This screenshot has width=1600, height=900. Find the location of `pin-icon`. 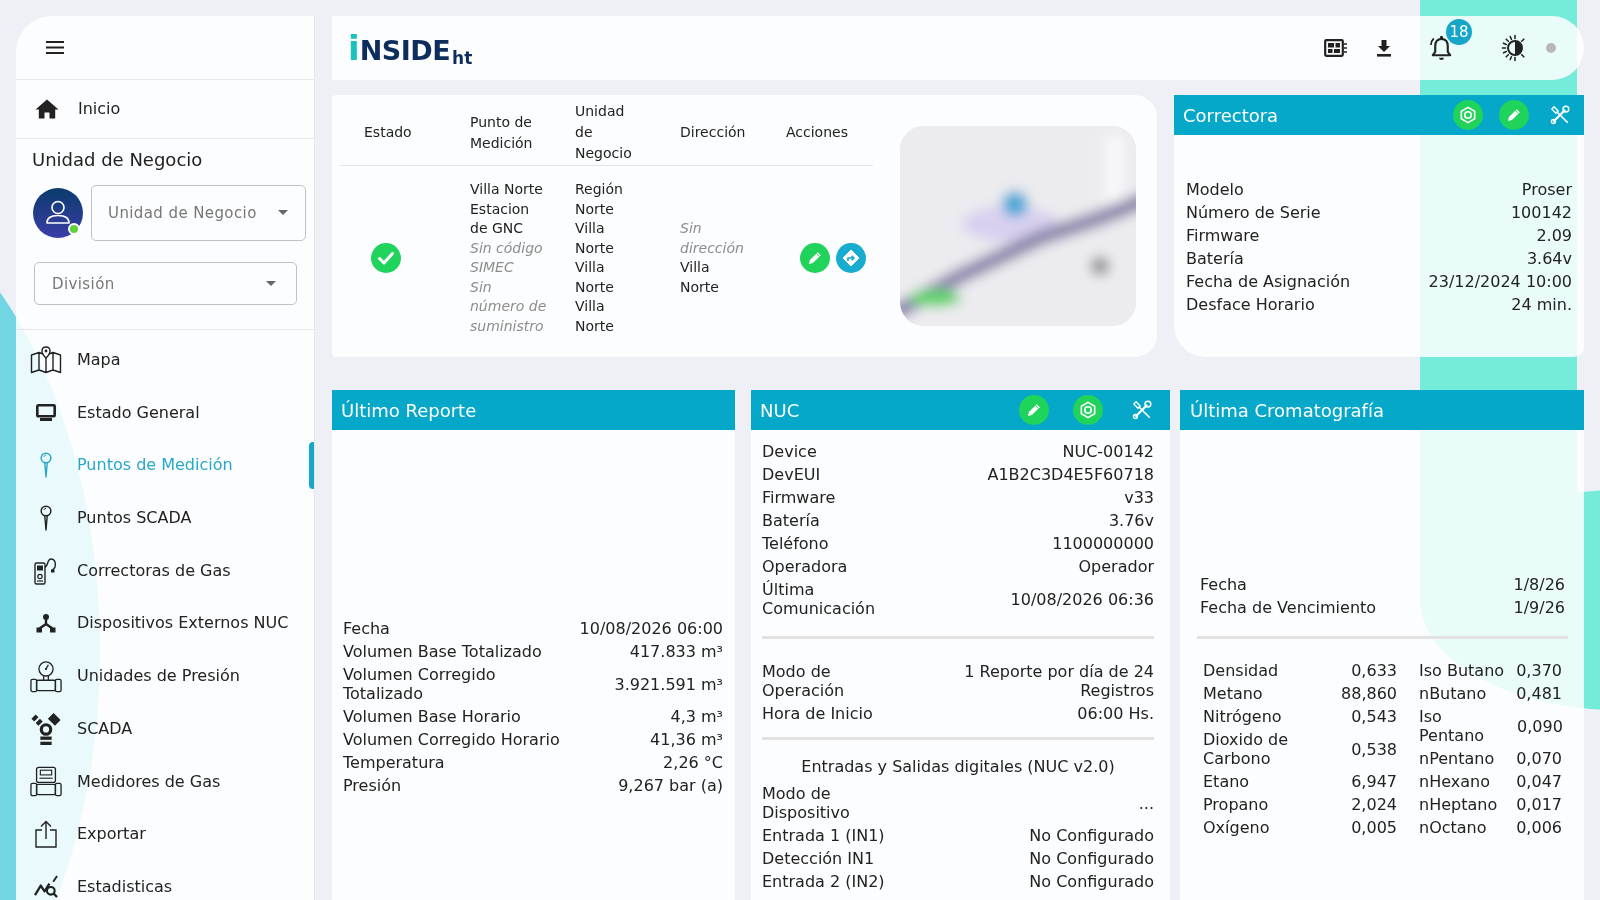

pin-icon is located at coordinates (46, 518).